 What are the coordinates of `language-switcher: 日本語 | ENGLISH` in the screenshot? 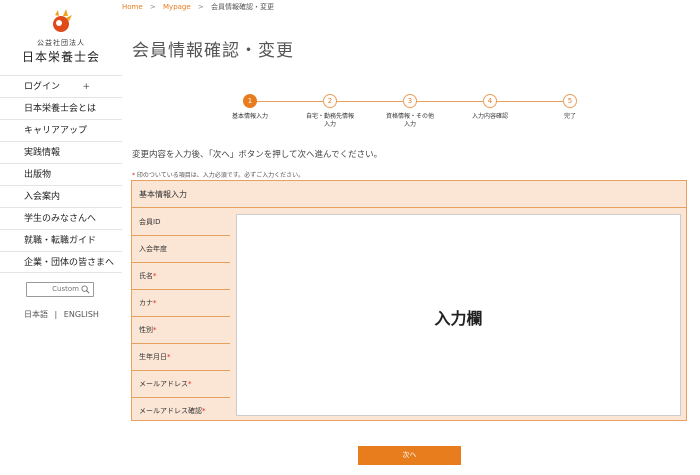 It's located at (63, 314).